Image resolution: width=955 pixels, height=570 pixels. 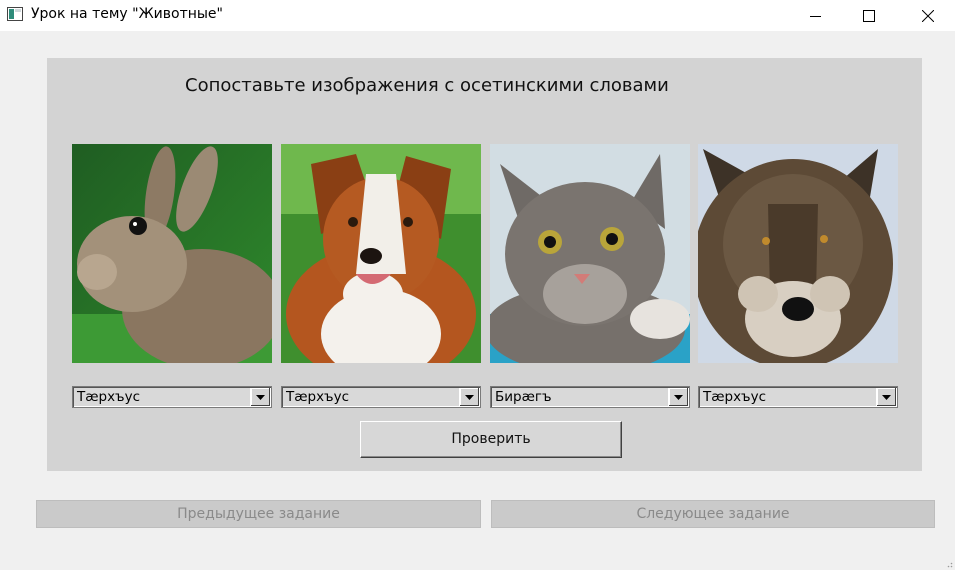 I want to click on wolf-image, so click(x=798, y=253).